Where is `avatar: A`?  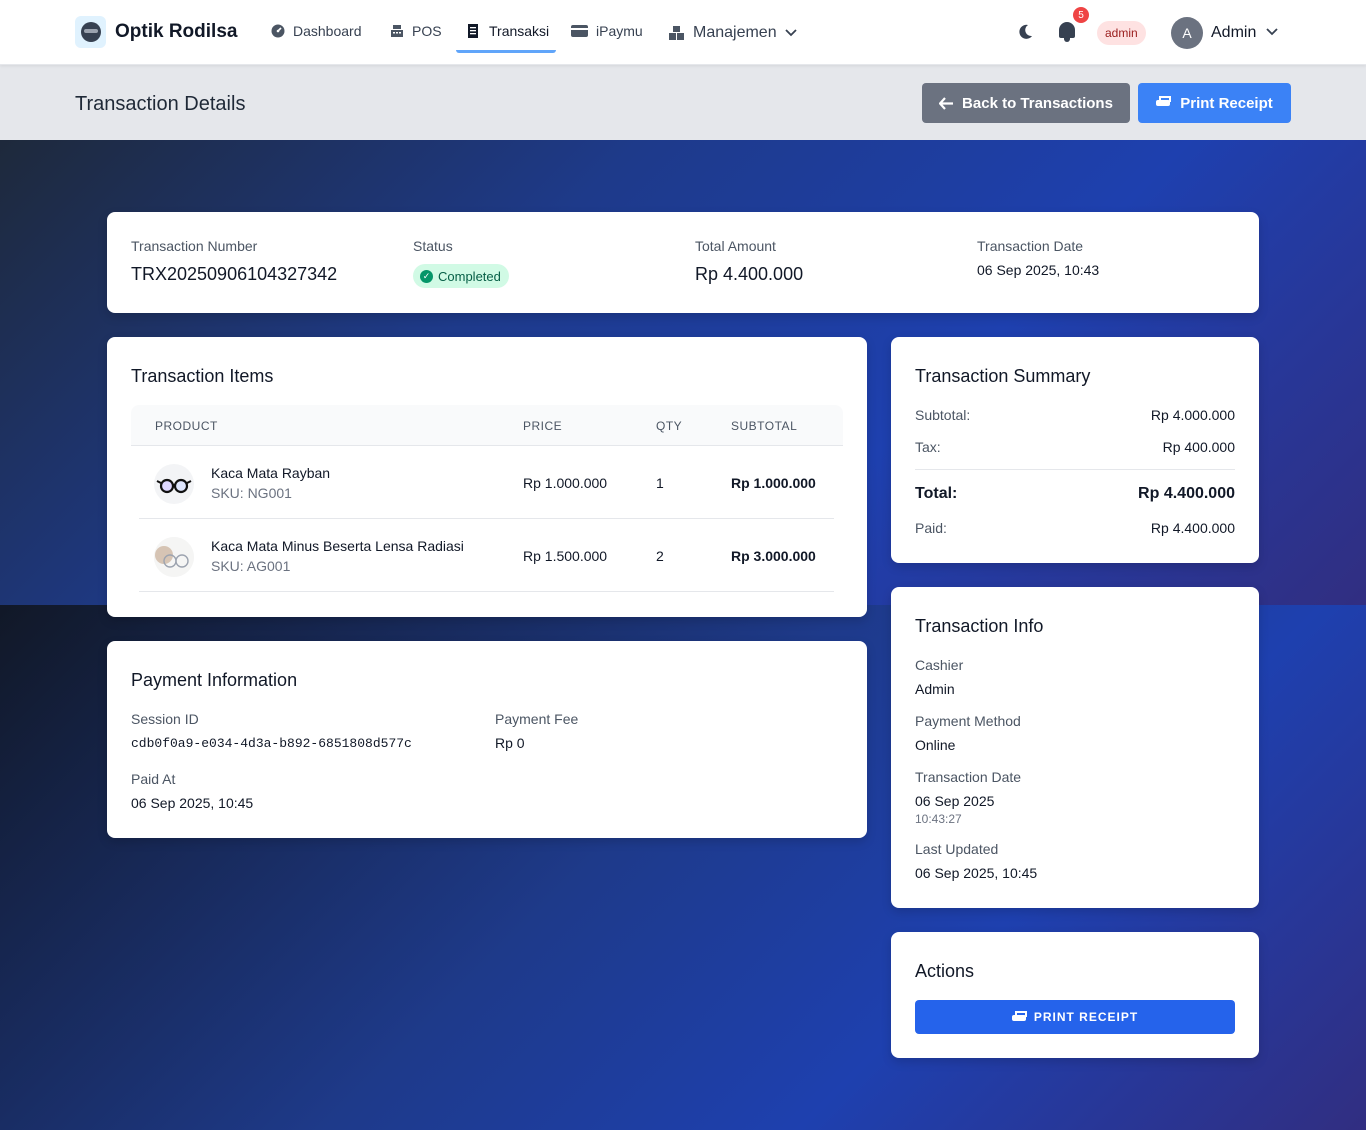
avatar: A is located at coordinates (1187, 33).